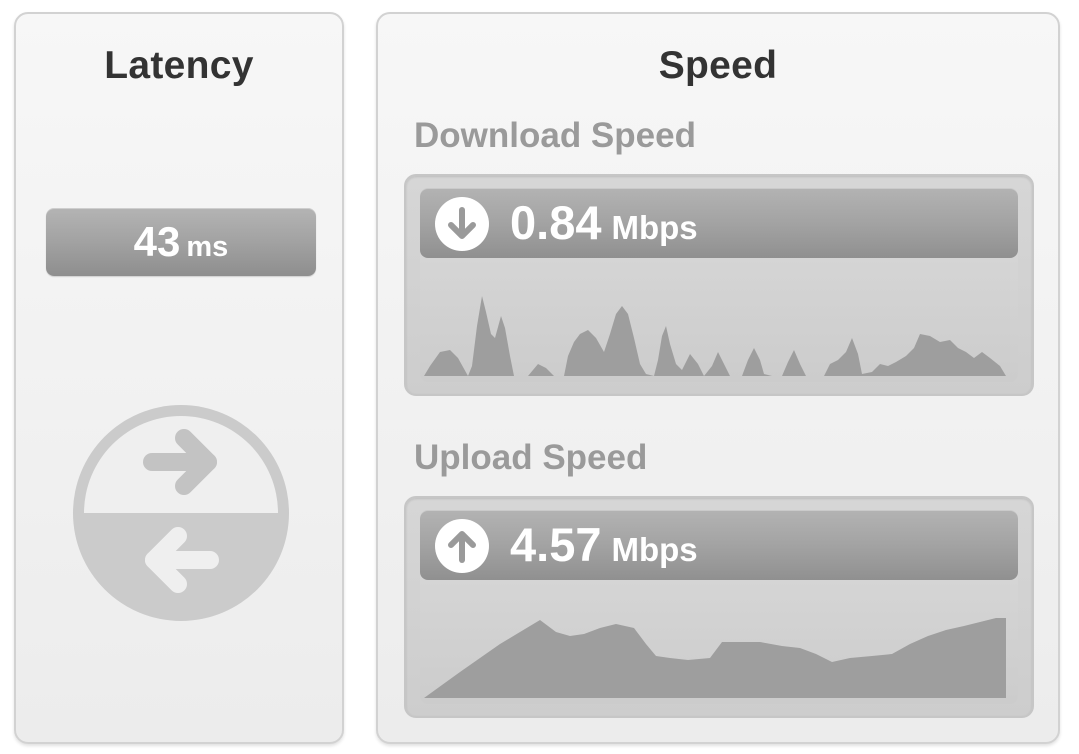  I want to click on latency-value-badge: 43 ms, so click(181, 242).